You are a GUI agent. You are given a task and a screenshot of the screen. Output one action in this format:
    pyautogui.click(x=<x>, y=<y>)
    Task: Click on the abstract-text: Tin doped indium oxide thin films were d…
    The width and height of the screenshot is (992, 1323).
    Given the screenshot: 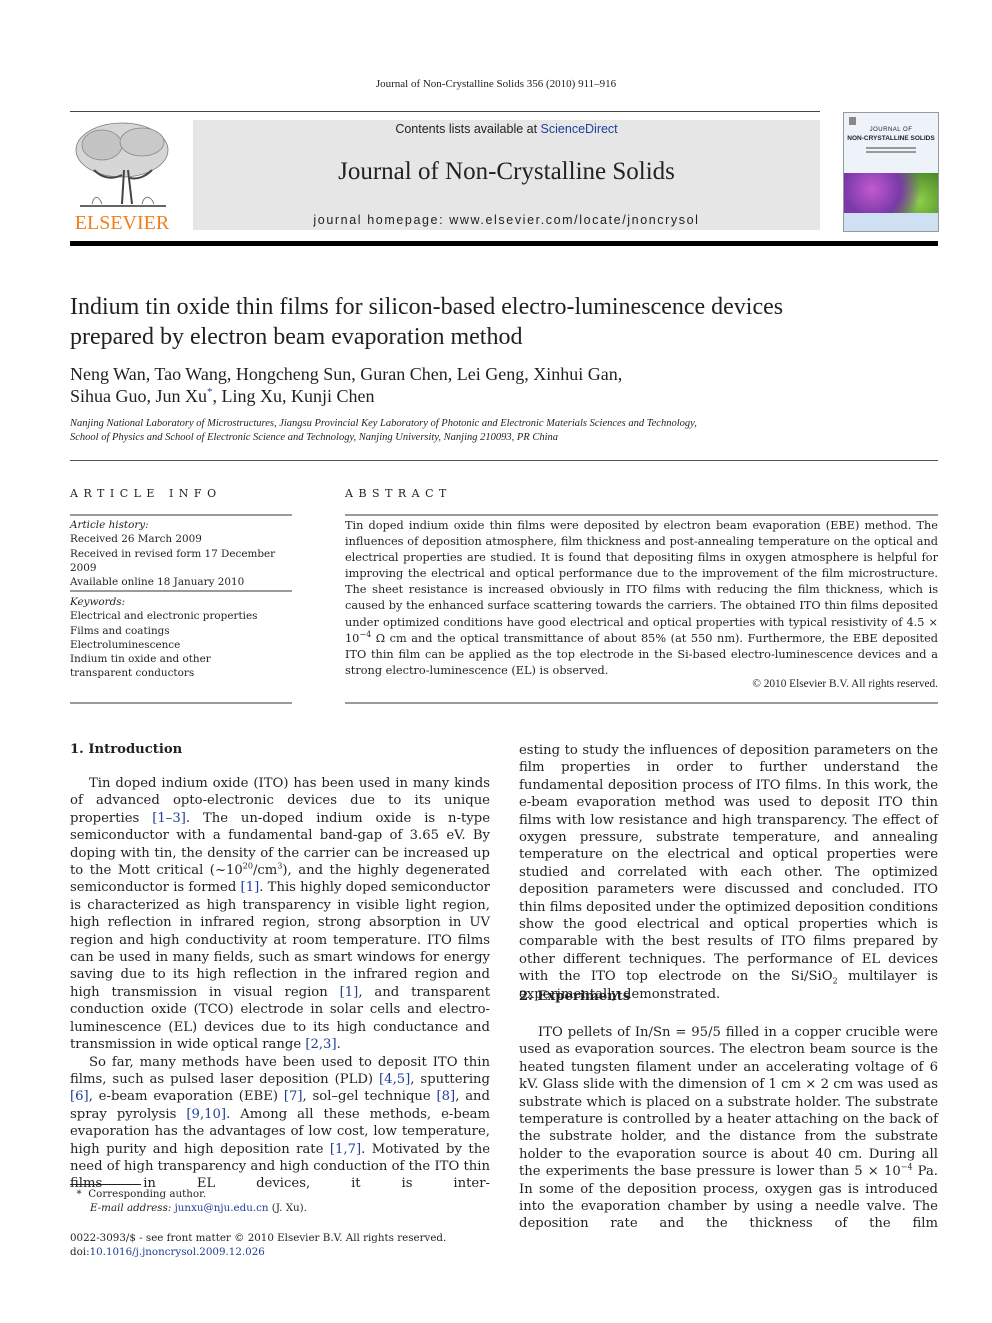 What is the action you would take?
    pyautogui.click(x=641, y=598)
    